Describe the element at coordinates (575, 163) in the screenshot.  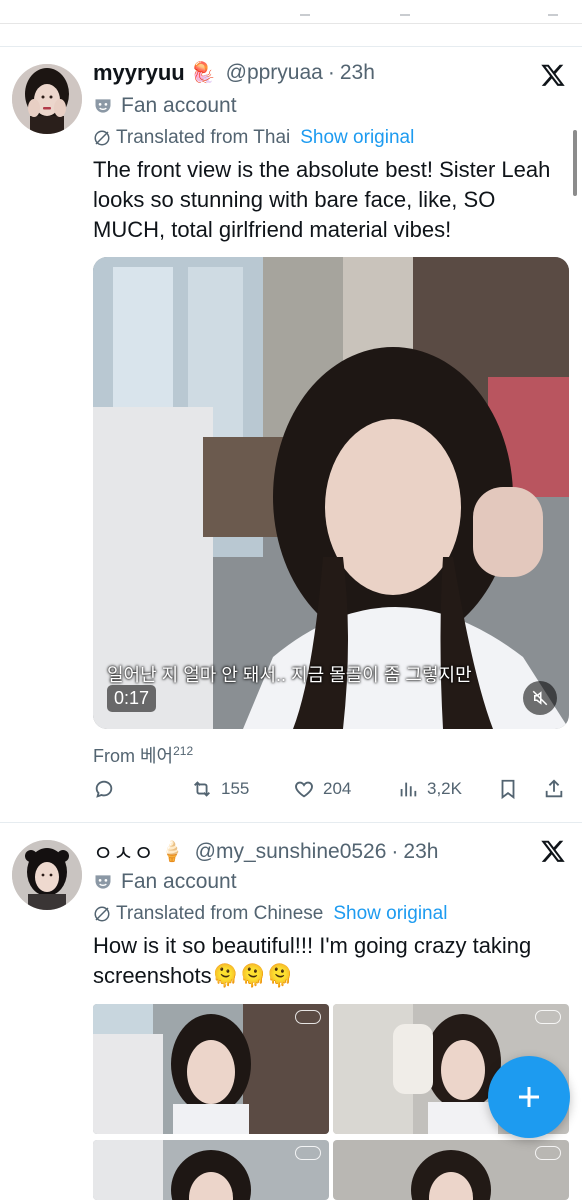
I see `scrollbar-thumb` at that location.